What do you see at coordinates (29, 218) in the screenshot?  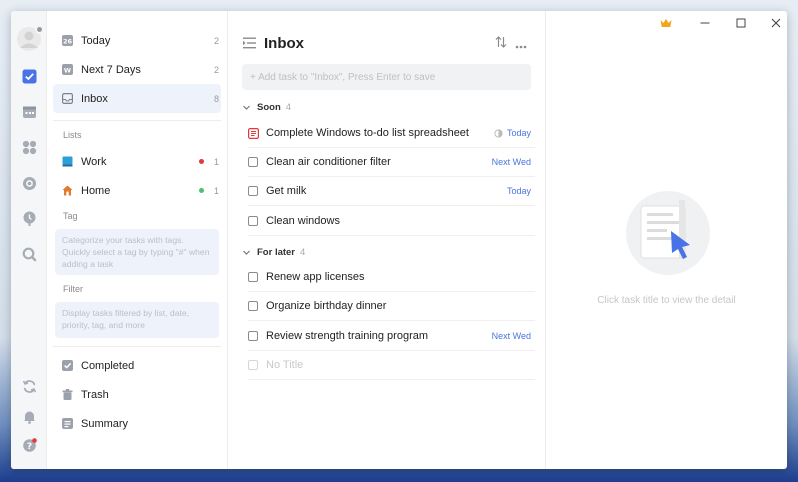 I see `habit-icon` at bounding box center [29, 218].